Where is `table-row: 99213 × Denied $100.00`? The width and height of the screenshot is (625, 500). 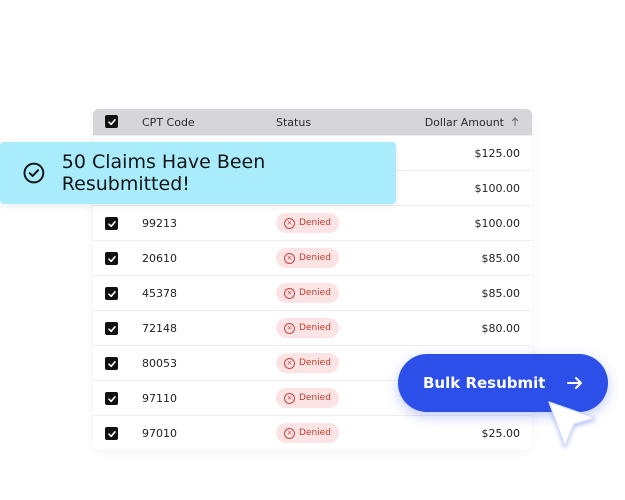 table-row: 99213 × Denied $100.00 is located at coordinates (312, 222).